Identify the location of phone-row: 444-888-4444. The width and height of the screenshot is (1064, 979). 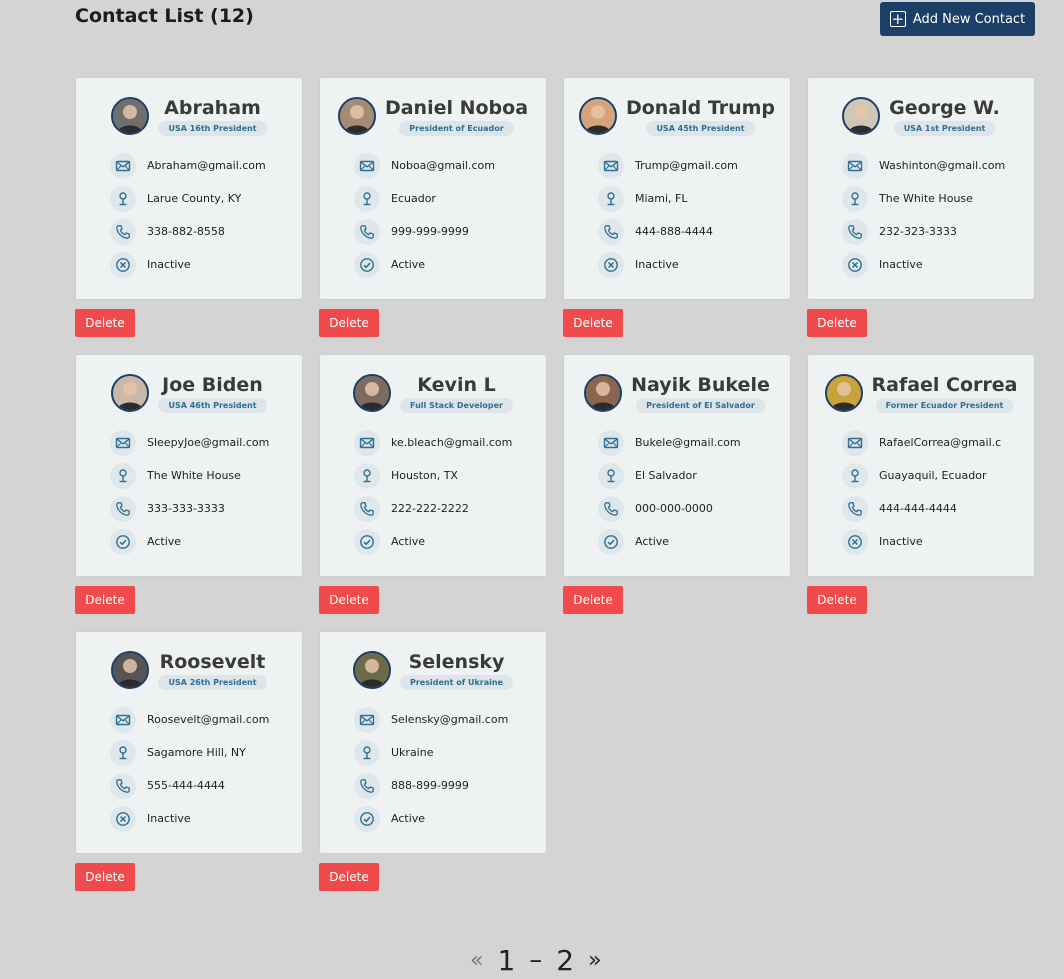
(694, 231).